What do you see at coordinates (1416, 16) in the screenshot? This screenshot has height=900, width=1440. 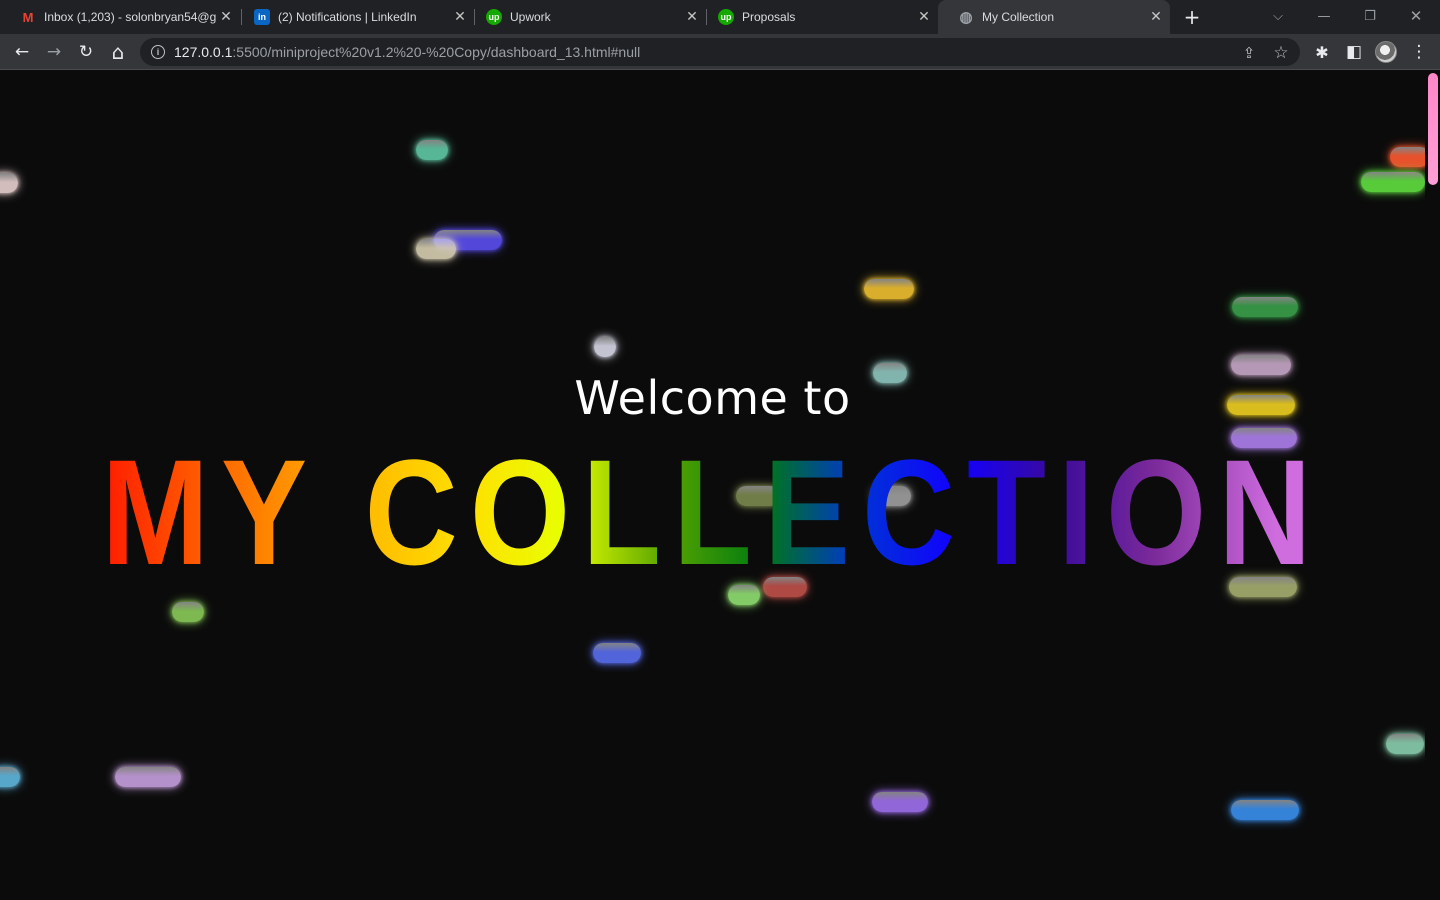 I see `window-close-icon: ✕` at bounding box center [1416, 16].